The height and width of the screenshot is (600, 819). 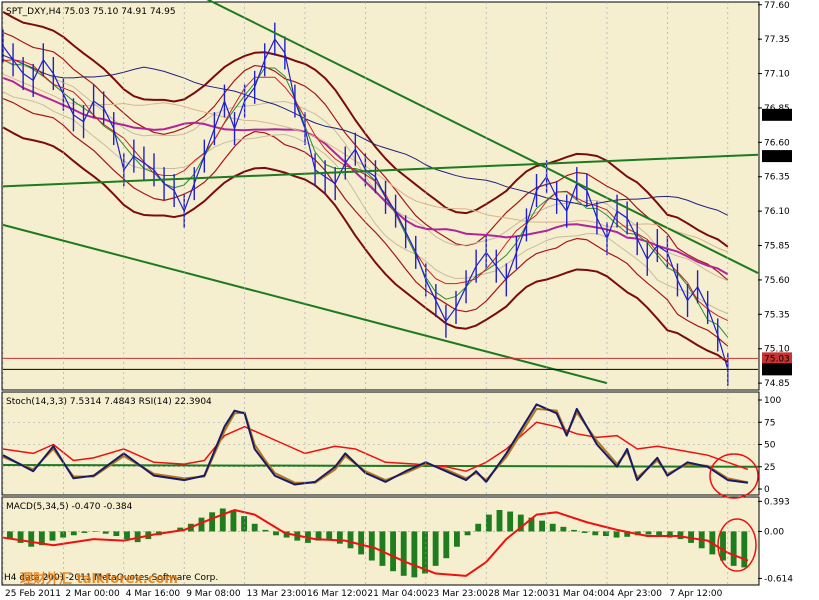 I want to click on x-axis-label: 23 Mar 23:00, so click(x=458, y=594).